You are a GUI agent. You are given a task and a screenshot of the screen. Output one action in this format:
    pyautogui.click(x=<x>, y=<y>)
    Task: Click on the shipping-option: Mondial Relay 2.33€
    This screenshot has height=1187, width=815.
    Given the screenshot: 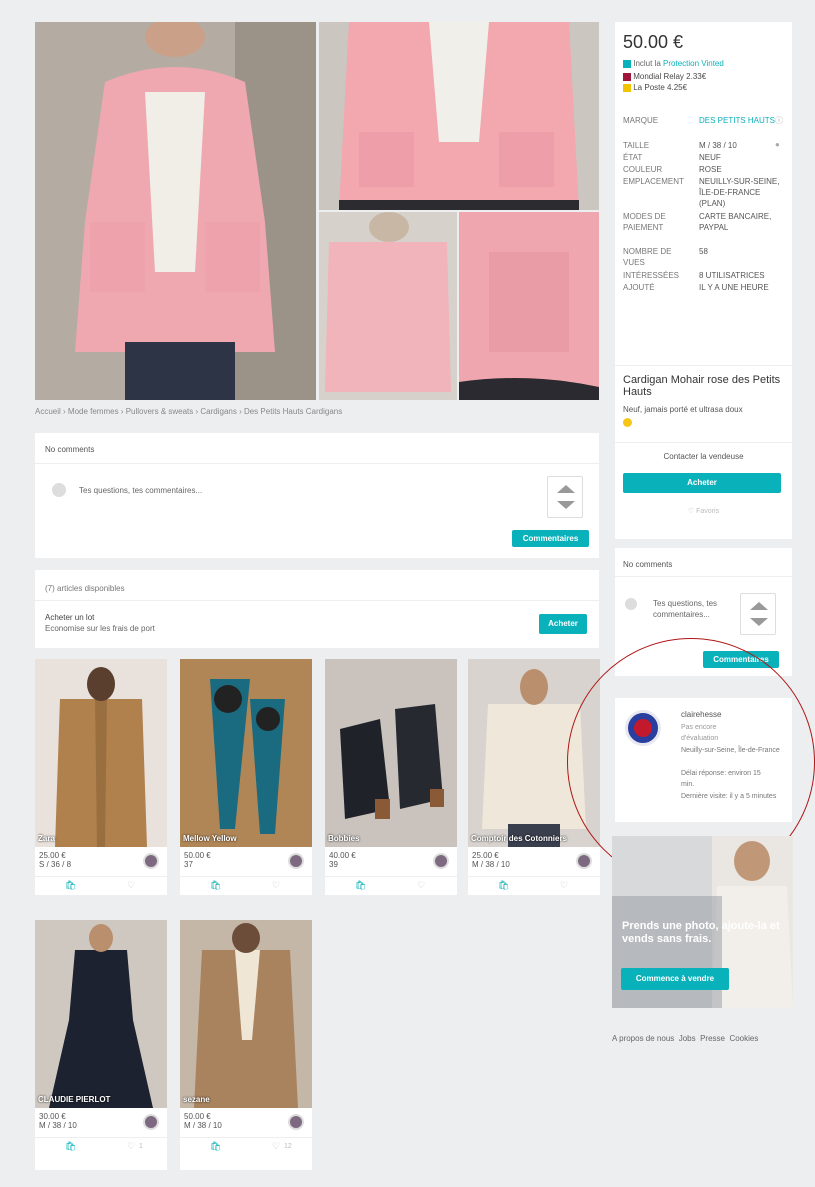 What is the action you would take?
    pyautogui.click(x=664, y=76)
    